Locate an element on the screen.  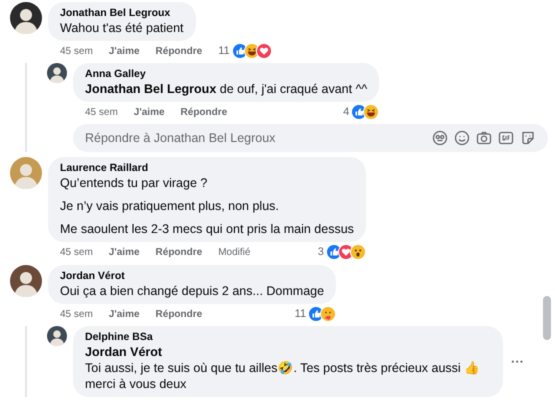
wow-reaction-icon is located at coordinates (358, 252).